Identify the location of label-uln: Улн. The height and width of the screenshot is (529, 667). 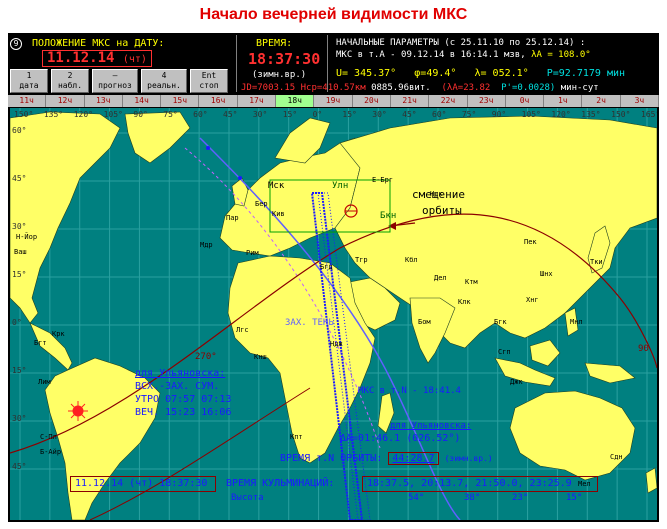
(340, 186).